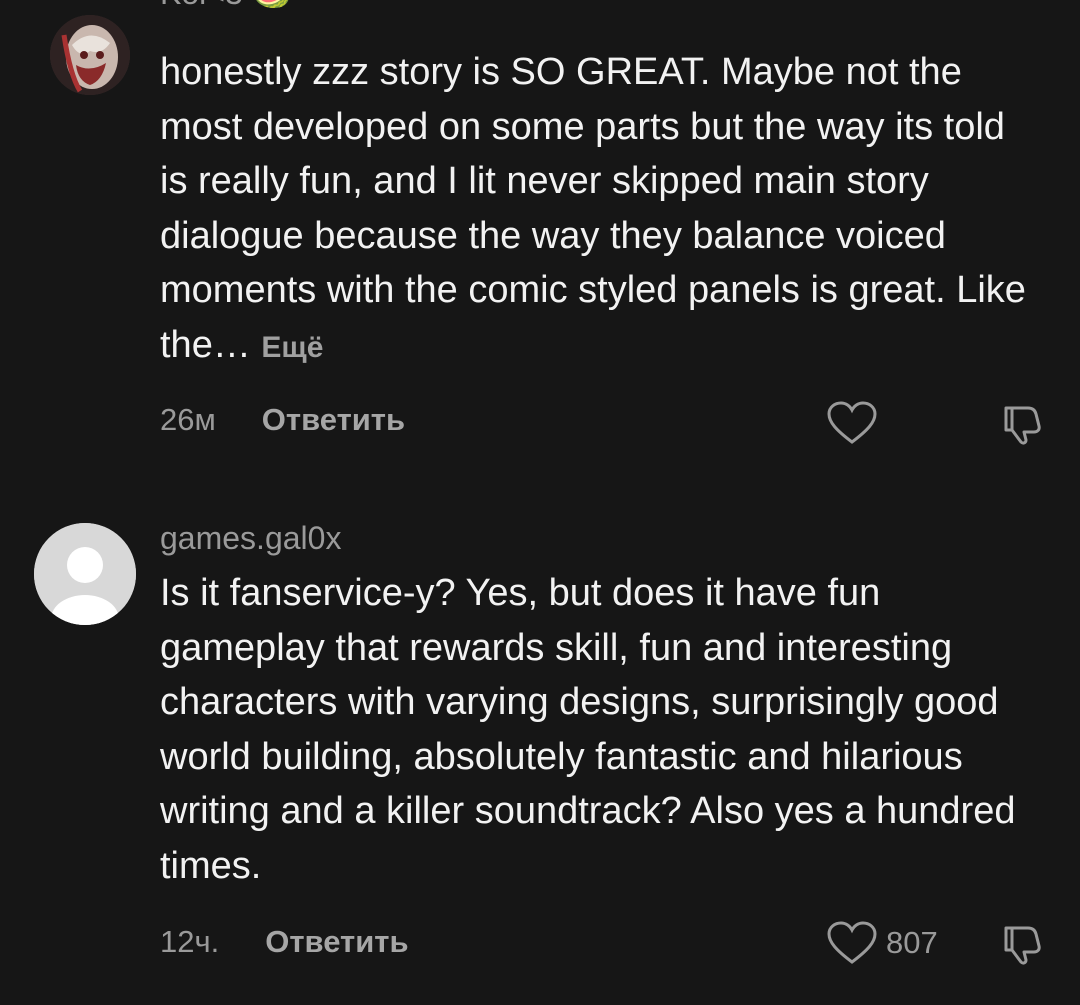 The width and height of the screenshot is (1080, 1005). I want to click on dislike-button, so click(1020, 946).